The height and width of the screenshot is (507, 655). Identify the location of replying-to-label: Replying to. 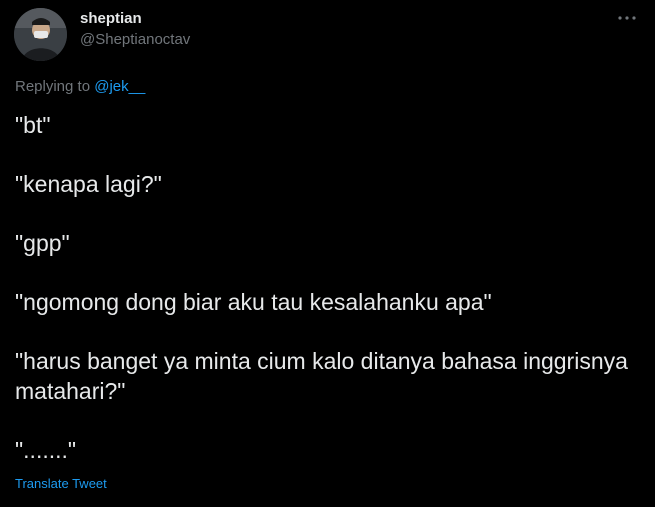
(53, 86).